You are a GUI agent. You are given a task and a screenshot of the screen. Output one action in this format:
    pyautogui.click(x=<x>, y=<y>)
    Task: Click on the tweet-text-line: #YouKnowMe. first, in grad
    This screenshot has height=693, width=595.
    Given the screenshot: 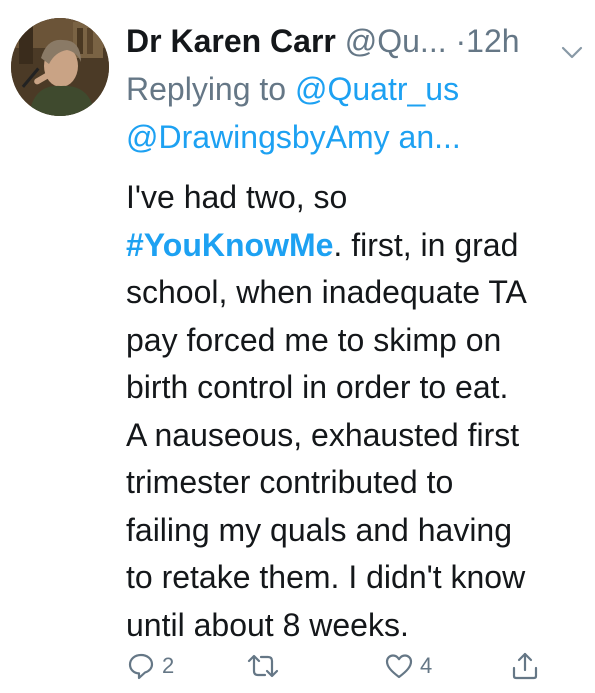 What is the action you would take?
    pyautogui.click(x=357, y=246)
    